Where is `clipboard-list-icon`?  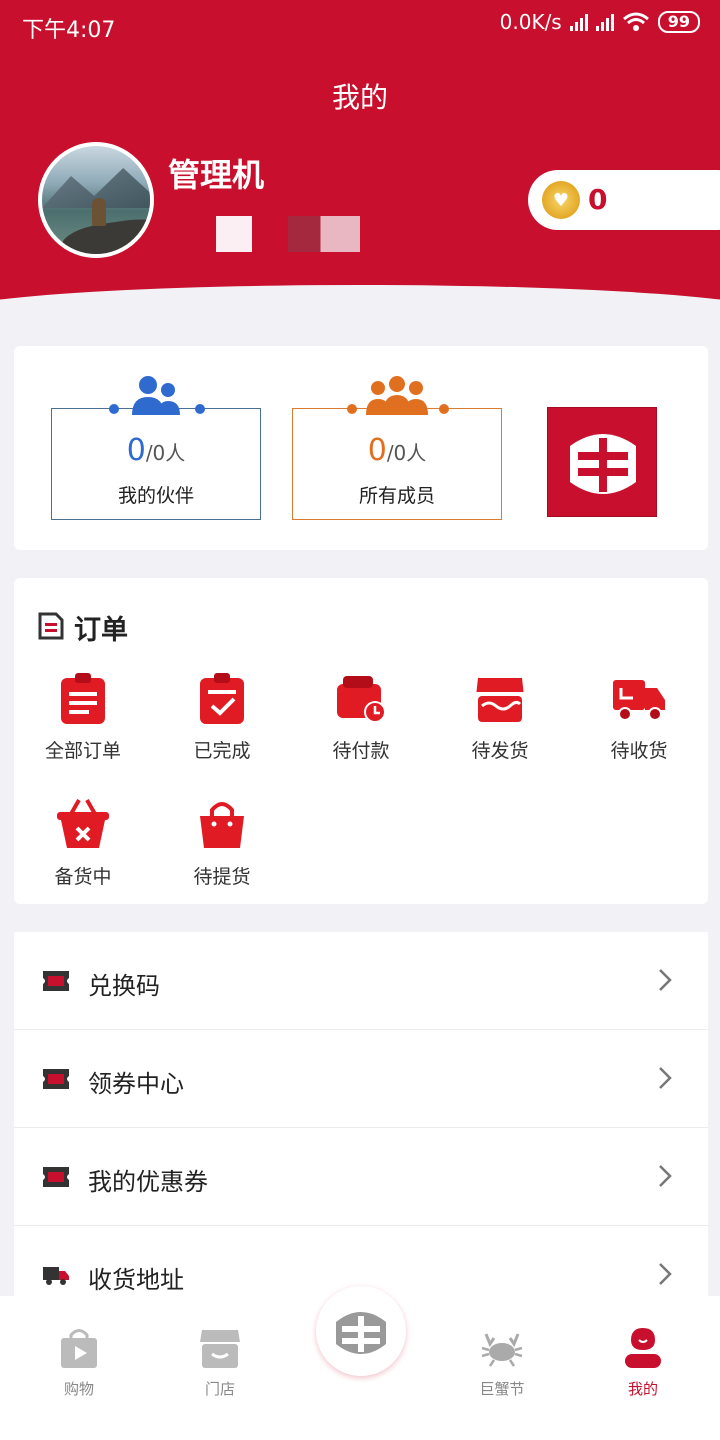 clipboard-list-icon is located at coordinates (83, 698).